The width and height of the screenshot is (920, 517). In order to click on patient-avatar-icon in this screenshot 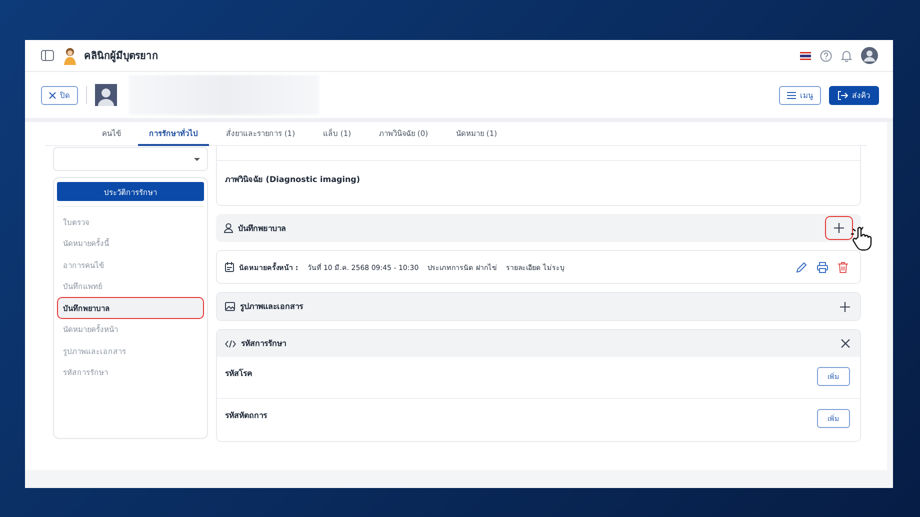, I will do `click(106, 95)`.